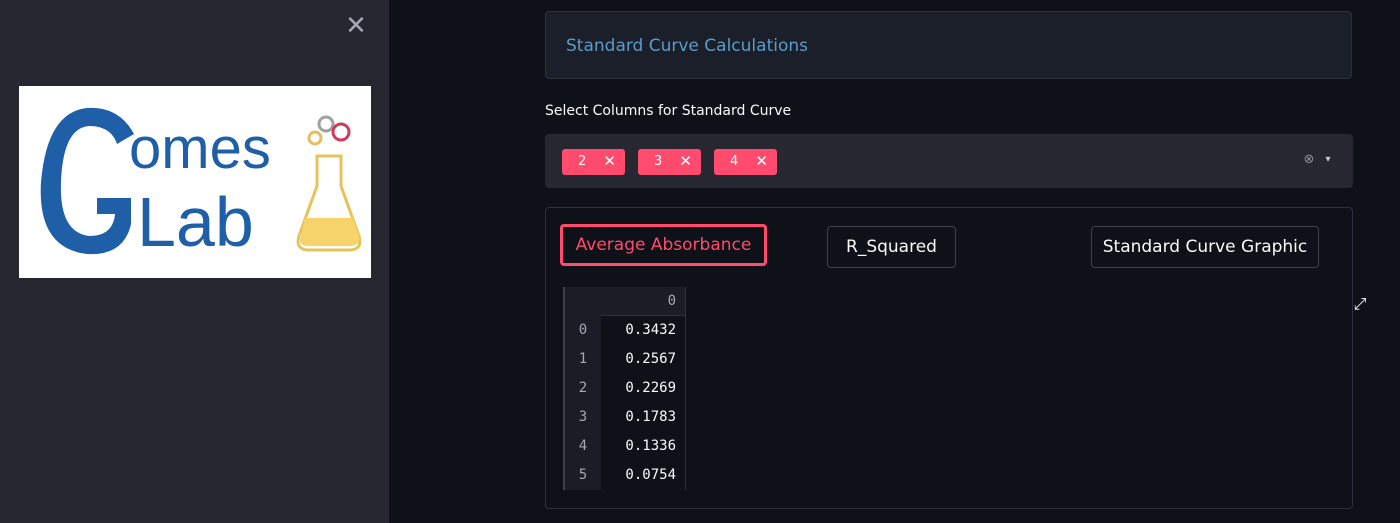 The image size is (1400, 523). Describe the element at coordinates (195, 222) in the screenshot. I see `svg-text: Lab` at that location.